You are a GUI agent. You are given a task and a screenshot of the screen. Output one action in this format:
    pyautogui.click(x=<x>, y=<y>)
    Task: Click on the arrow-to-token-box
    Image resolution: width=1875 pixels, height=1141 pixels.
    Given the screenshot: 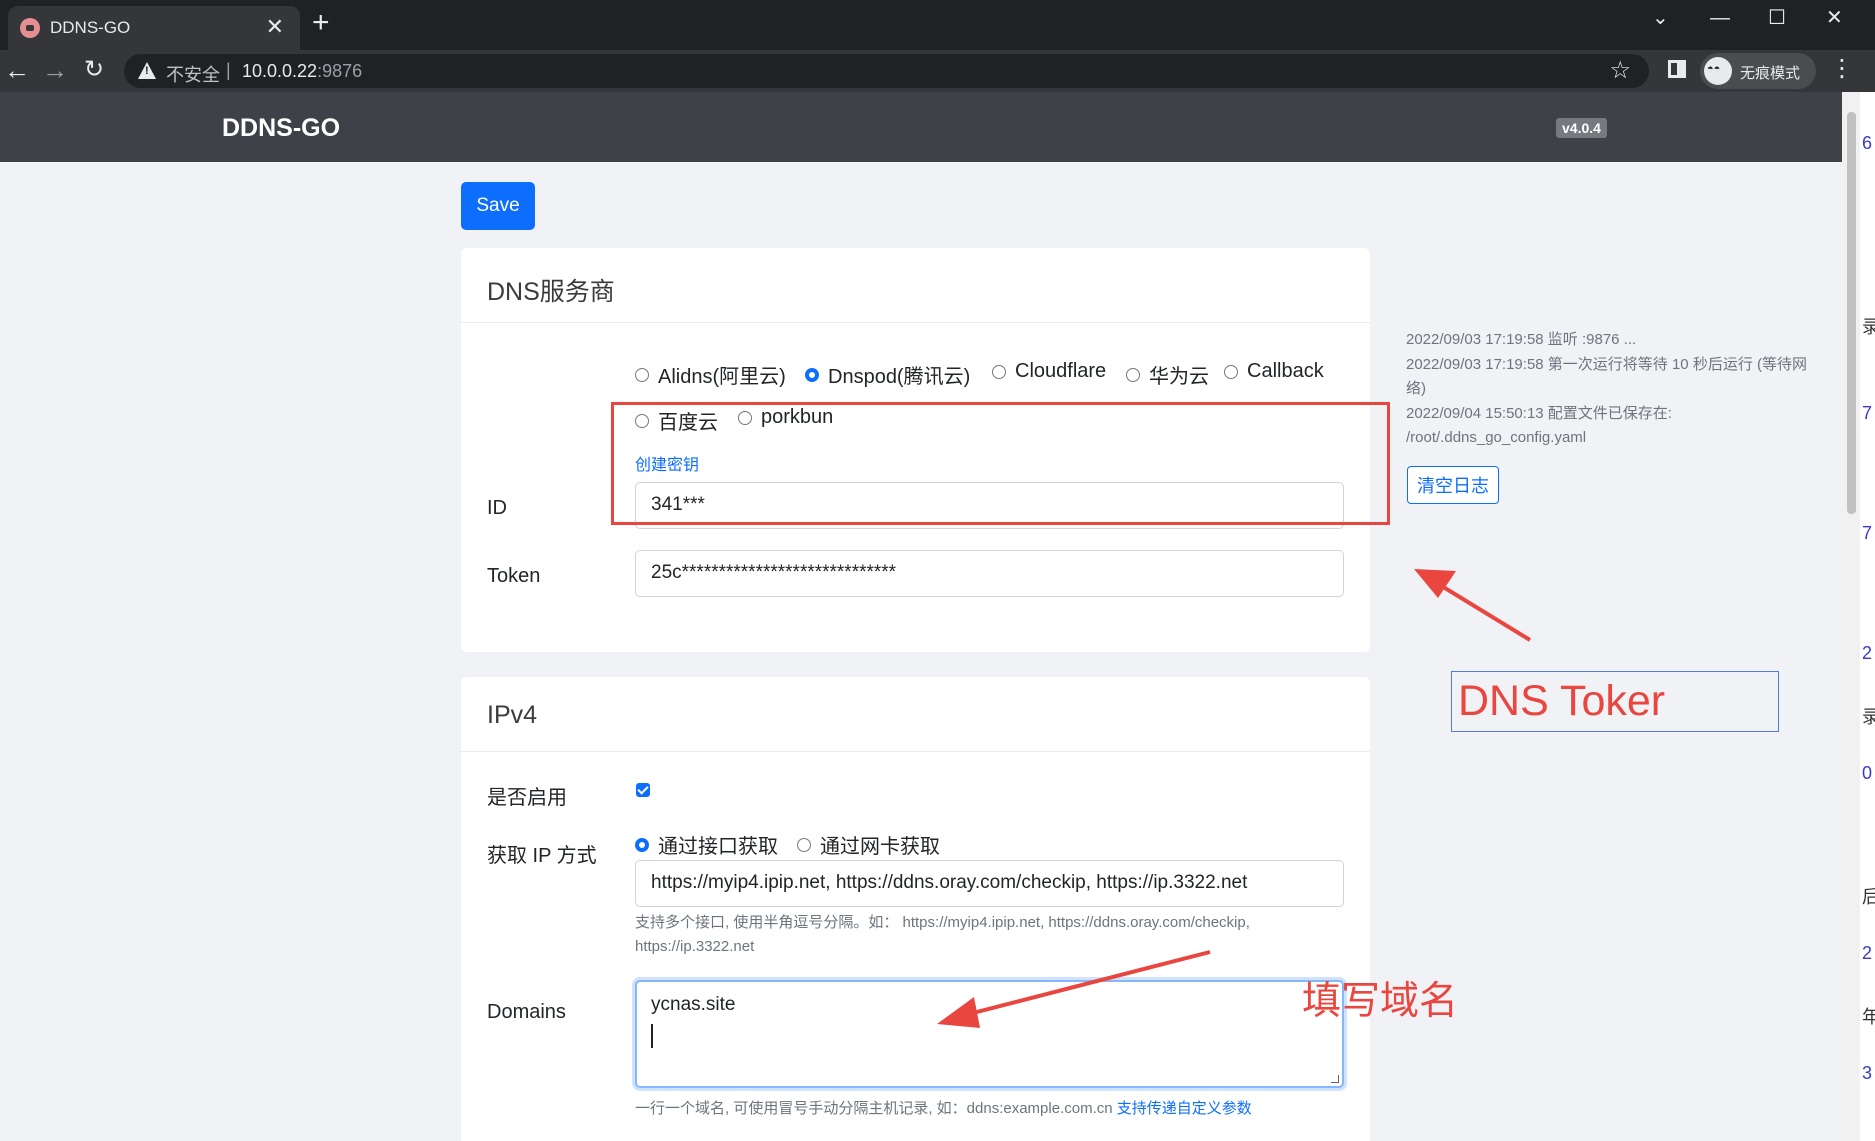 What is the action you would take?
    pyautogui.click(x=1473, y=605)
    